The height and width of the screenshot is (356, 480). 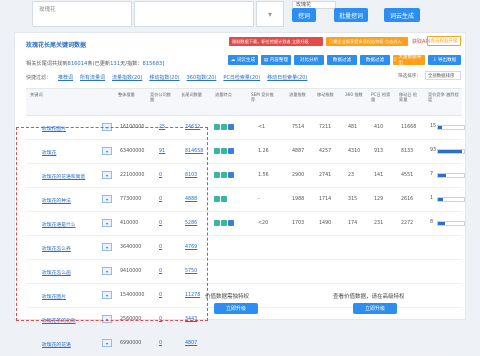 What do you see at coordinates (163, 64) in the screenshot?
I see `summary-suffix: ]` at bounding box center [163, 64].